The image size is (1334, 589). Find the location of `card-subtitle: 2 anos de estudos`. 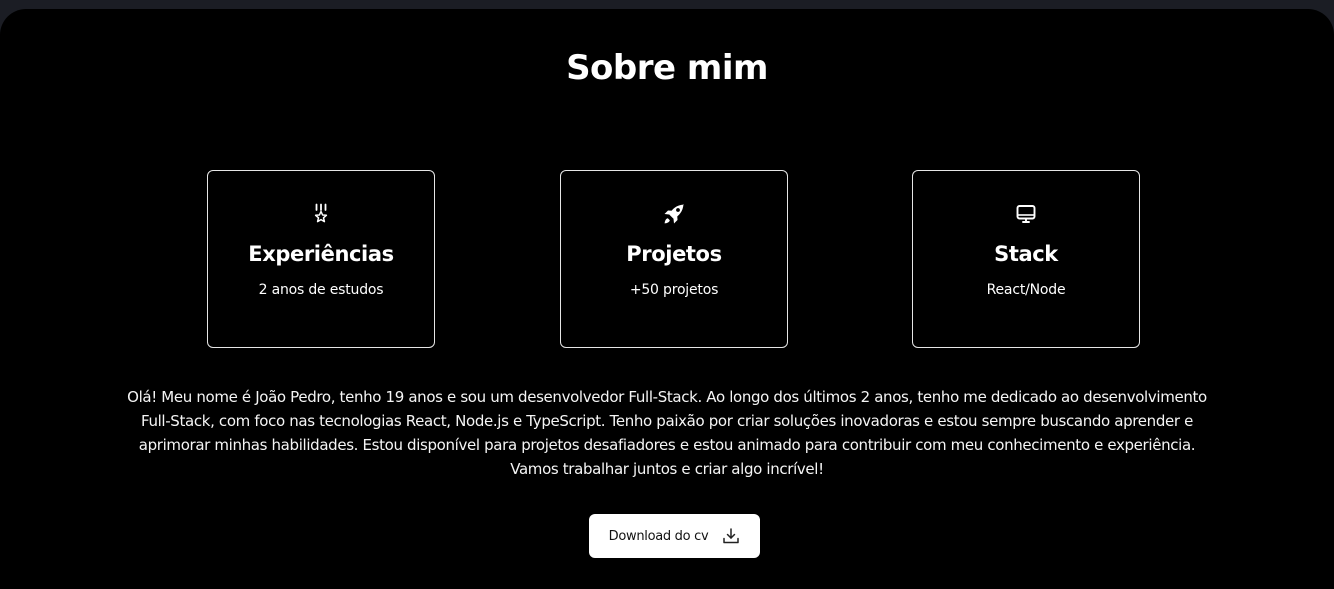

card-subtitle: 2 anos de estudos is located at coordinates (321, 290).